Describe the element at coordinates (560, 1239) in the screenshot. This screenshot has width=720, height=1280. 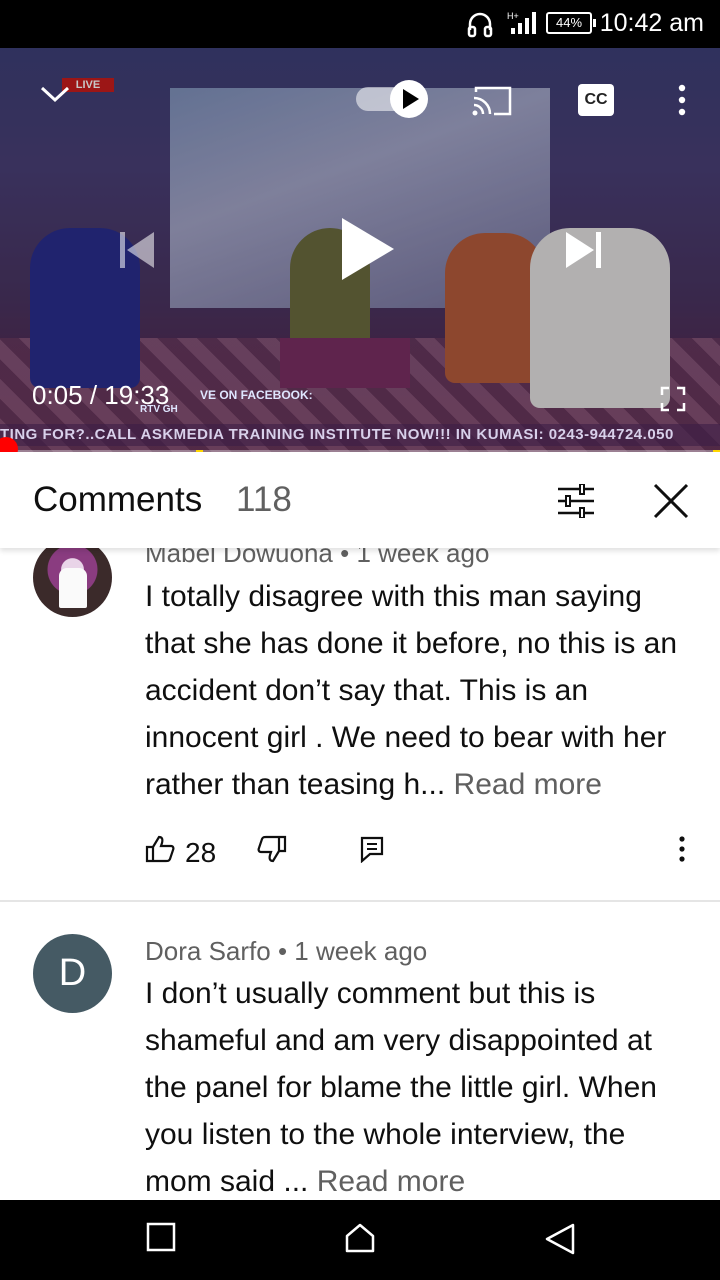
I see `back-triangle-icon` at that location.